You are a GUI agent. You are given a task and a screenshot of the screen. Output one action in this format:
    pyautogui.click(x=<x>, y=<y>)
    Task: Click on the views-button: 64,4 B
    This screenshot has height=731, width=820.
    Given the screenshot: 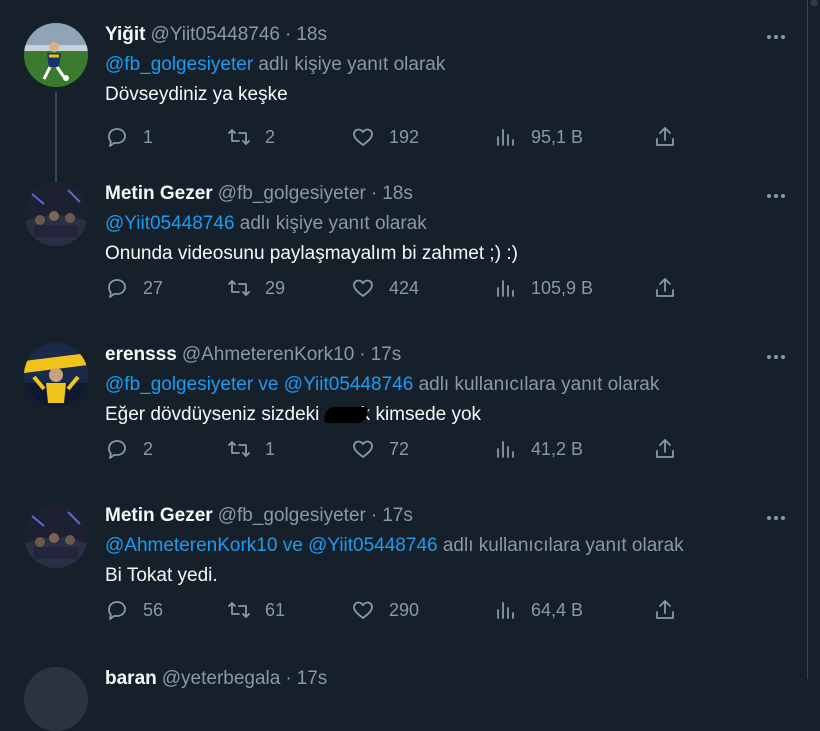 What is the action you would take?
    pyautogui.click(x=538, y=610)
    